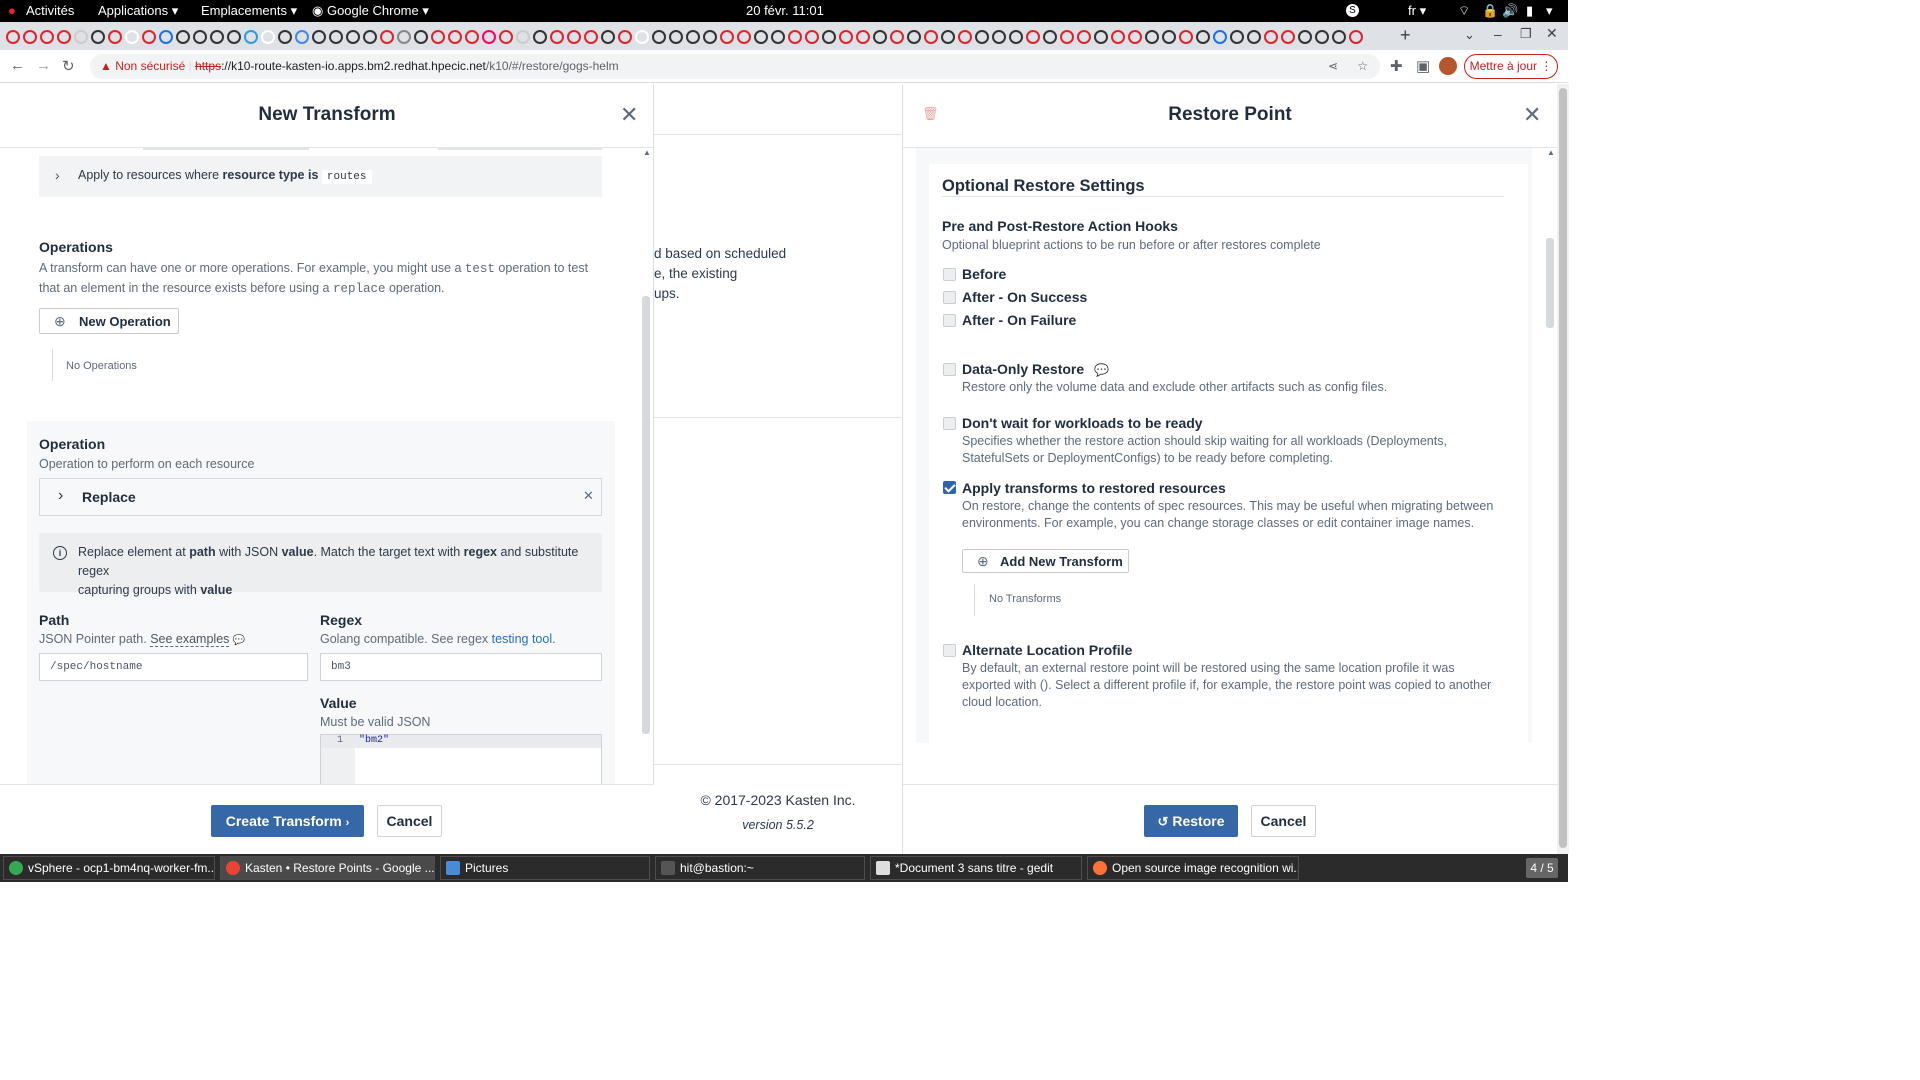 The image size is (1920, 1080). Describe the element at coordinates (43, 65) in the screenshot. I see `forward-arrow-icon: →` at that location.